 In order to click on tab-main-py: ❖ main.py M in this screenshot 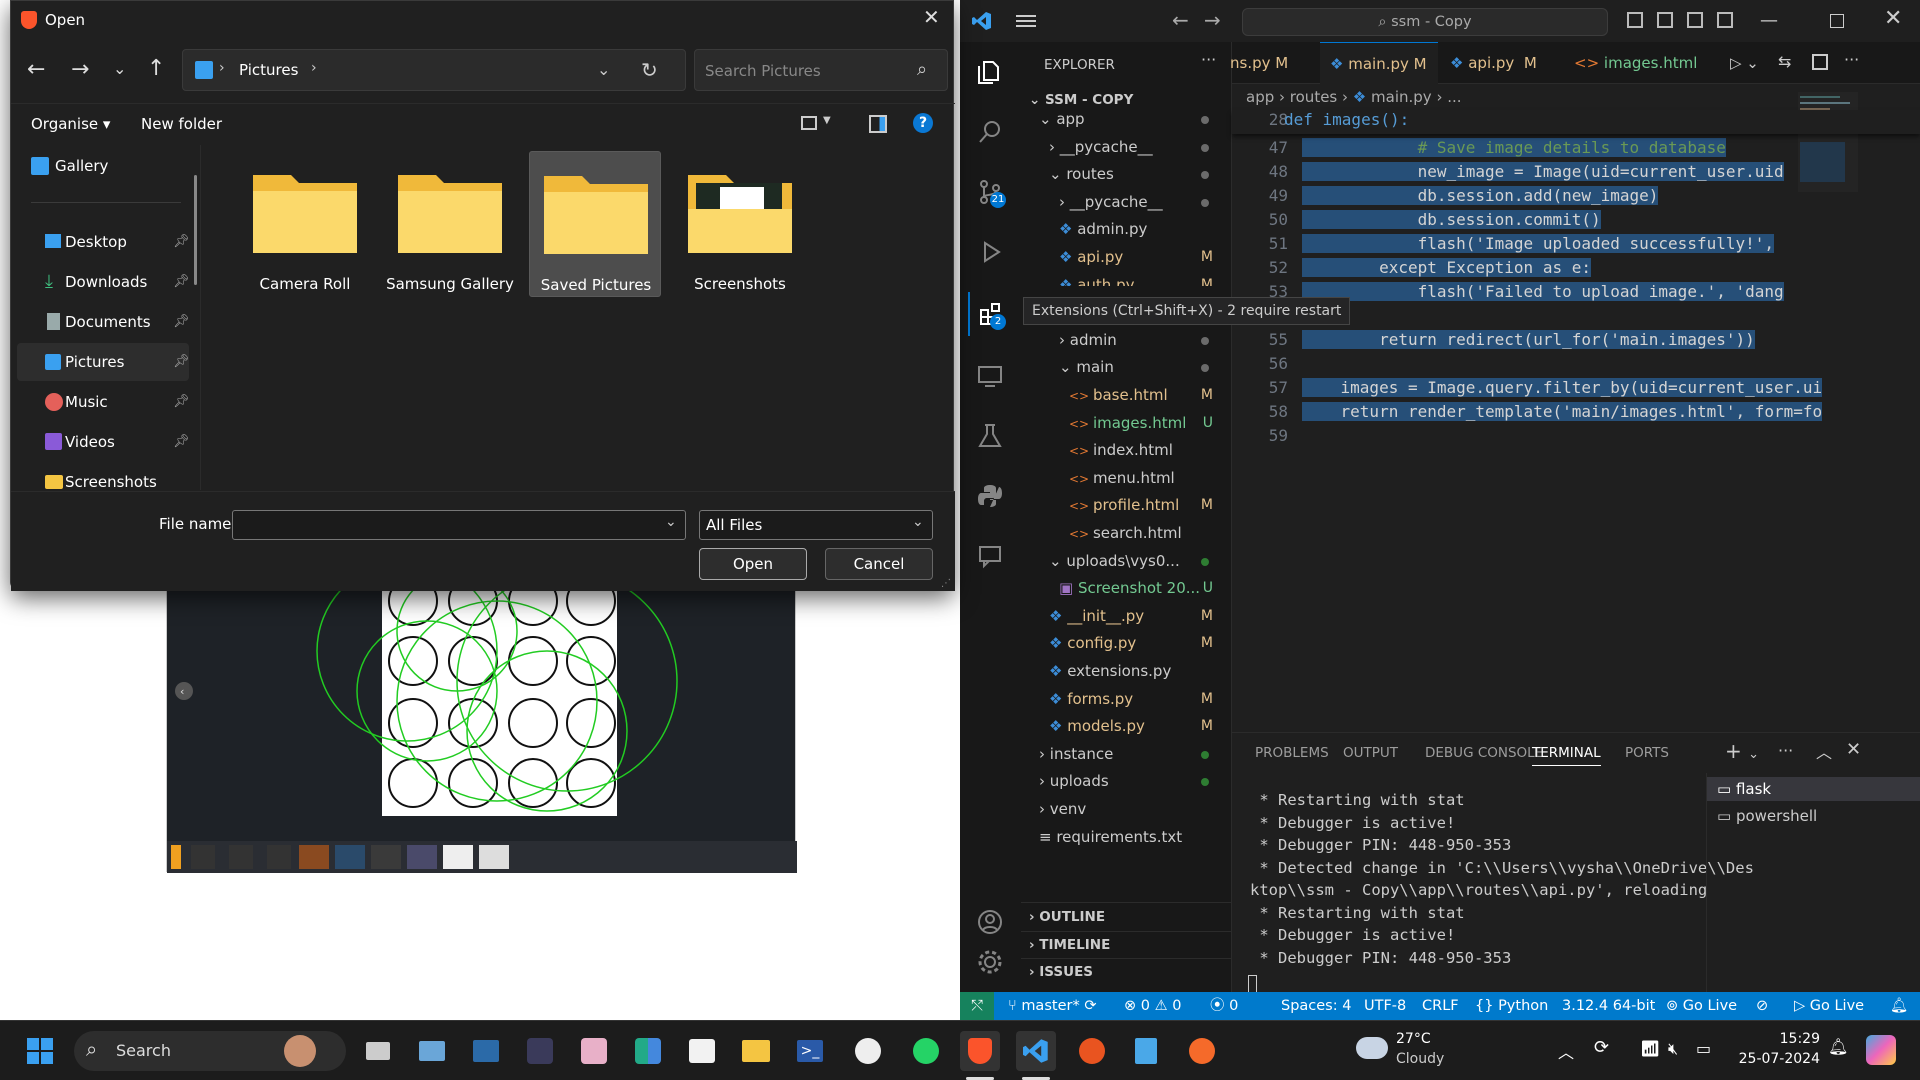, I will do `click(1379, 63)`.